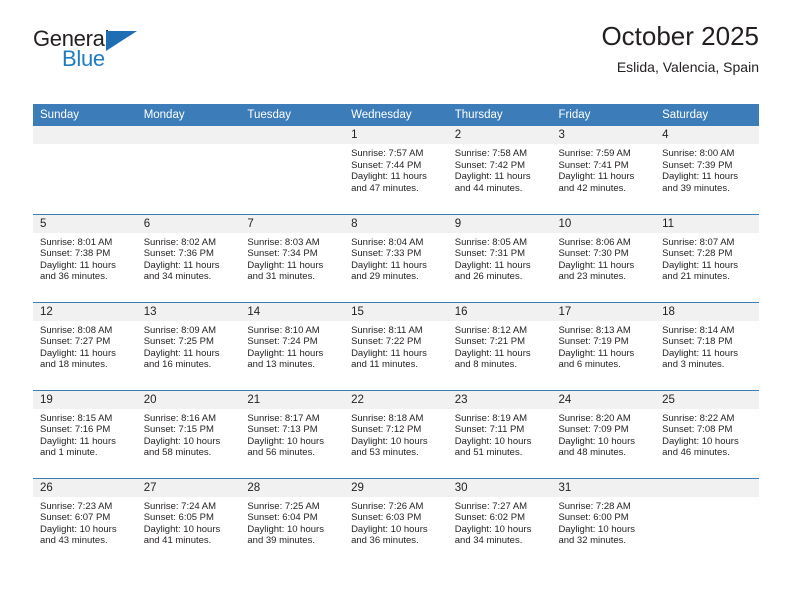 This screenshot has width=792, height=612. What do you see at coordinates (489, 165) in the screenshot?
I see `sunset-text: Sunset: 7:42 PM` at bounding box center [489, 165].